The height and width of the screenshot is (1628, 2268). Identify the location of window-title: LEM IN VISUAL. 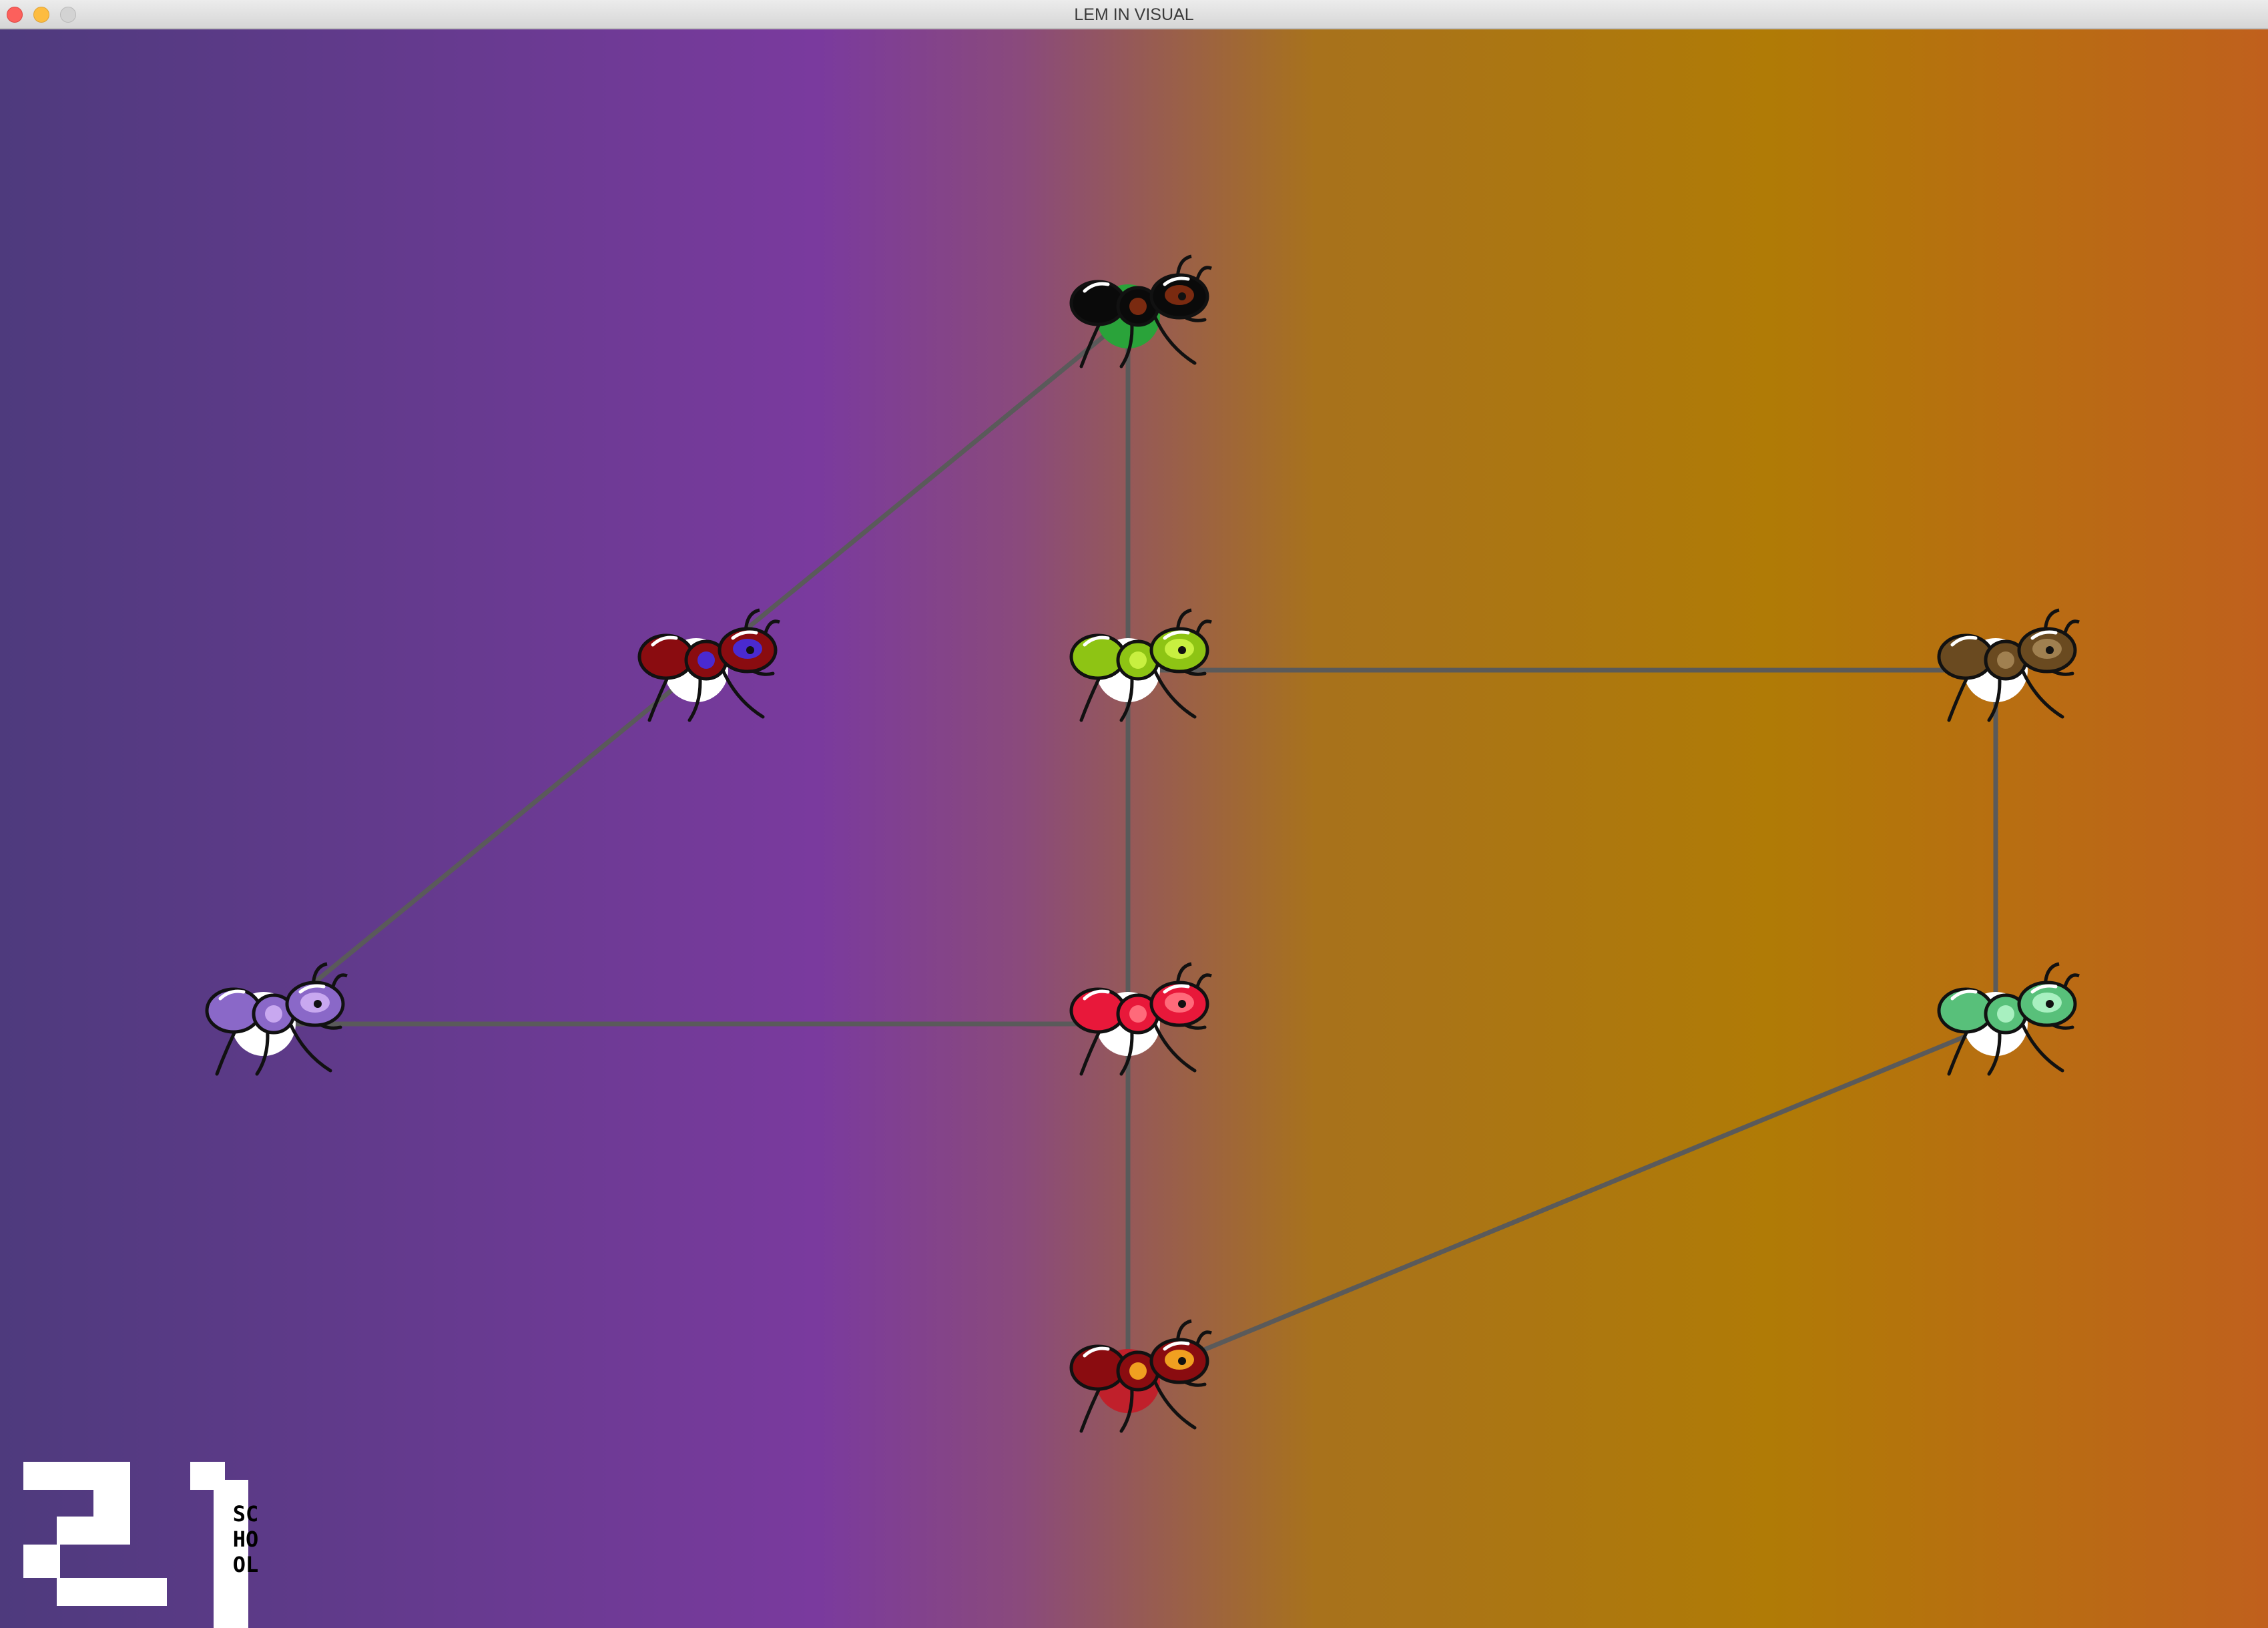
(1134, 14).